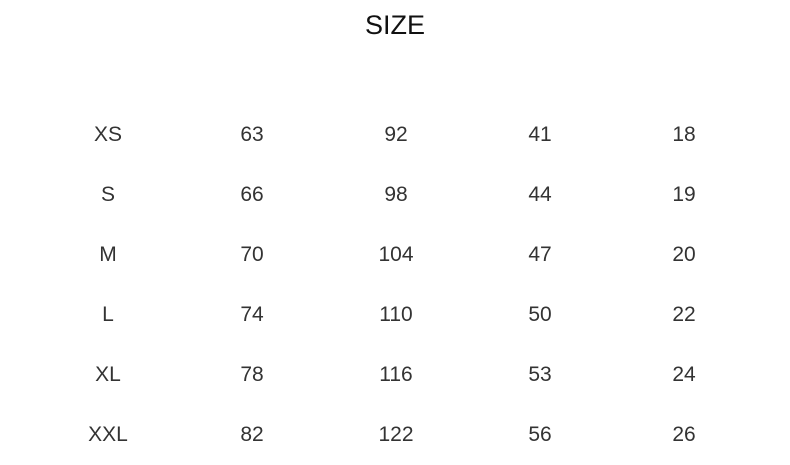  I want to click on table-cell: 66, so click(252, 194).